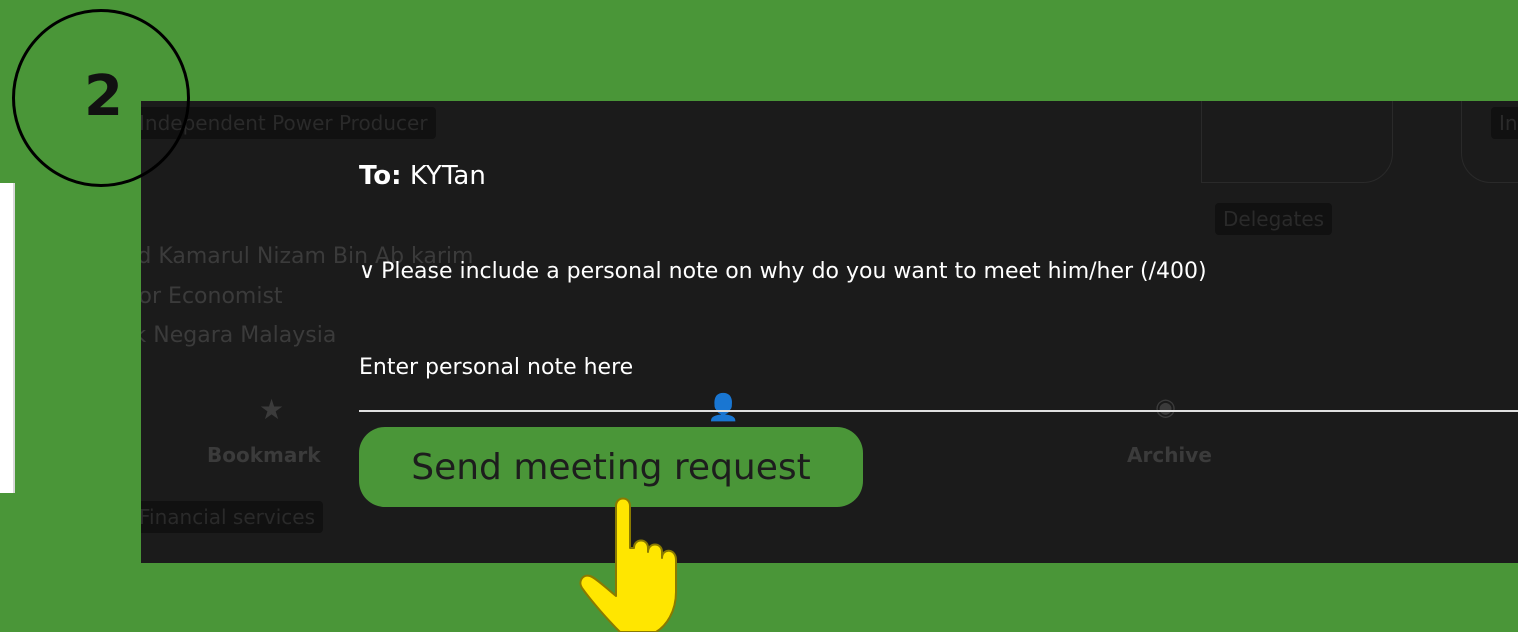 The image size is (1518, 632). What do you see at coordinates (212, 296) in the screenshot?
I see `delegate-title: Senior Economist` at bounding box center [212, 296].